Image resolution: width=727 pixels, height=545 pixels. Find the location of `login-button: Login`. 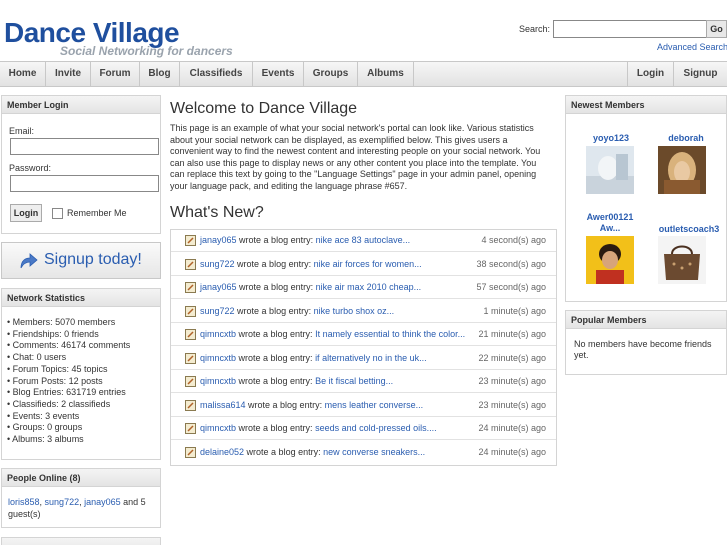

login-button: Login is located at coordinates (26, 213).